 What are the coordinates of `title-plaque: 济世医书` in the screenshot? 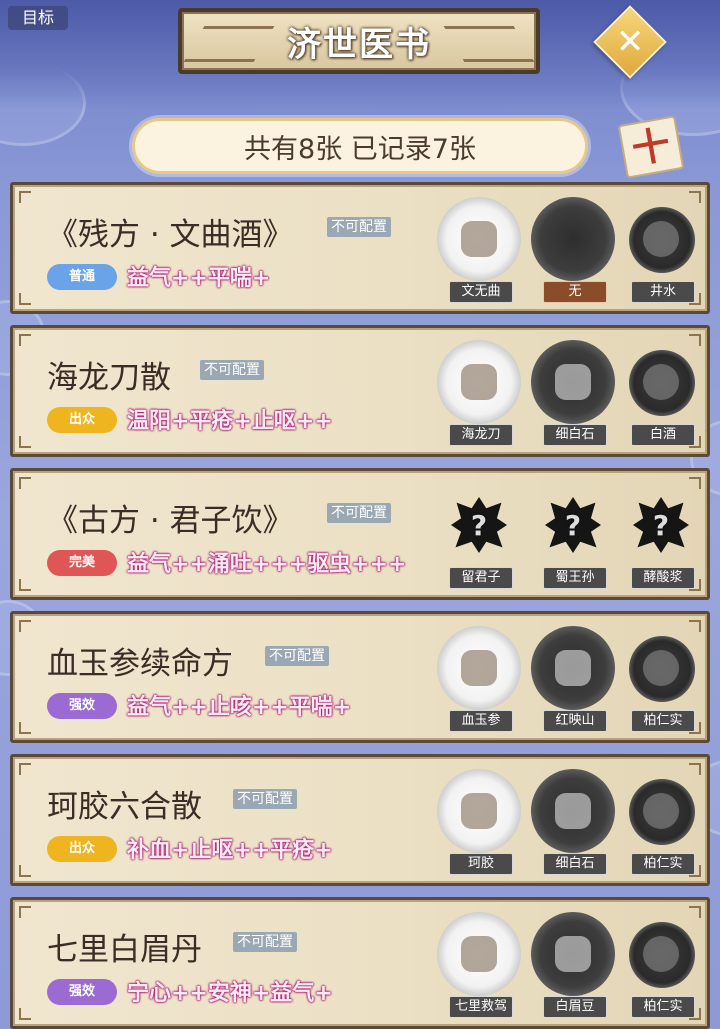 It's located at (359, 41).